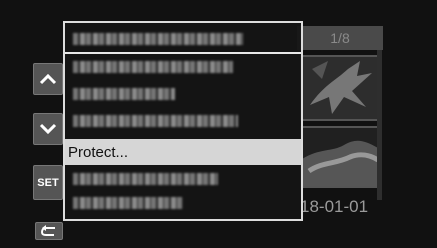 This screenshot has height=248, width=437. I want to click on capture-date: 18-01-01, so click(334, 206).